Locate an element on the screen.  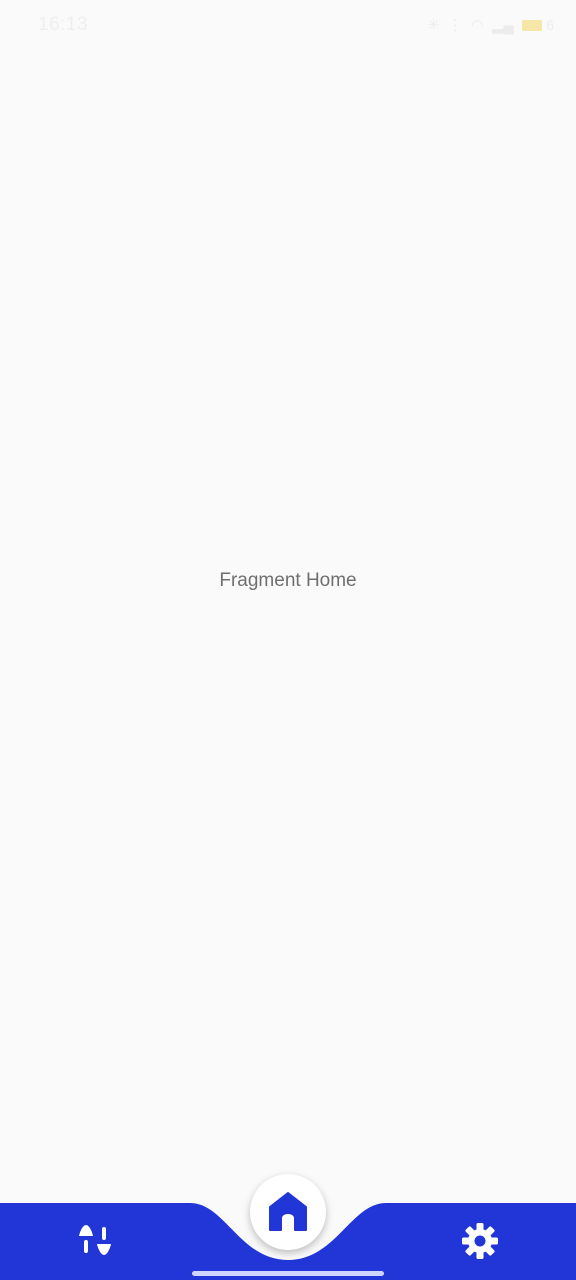
bottom-navigation is located at coordinates (288, 1220).